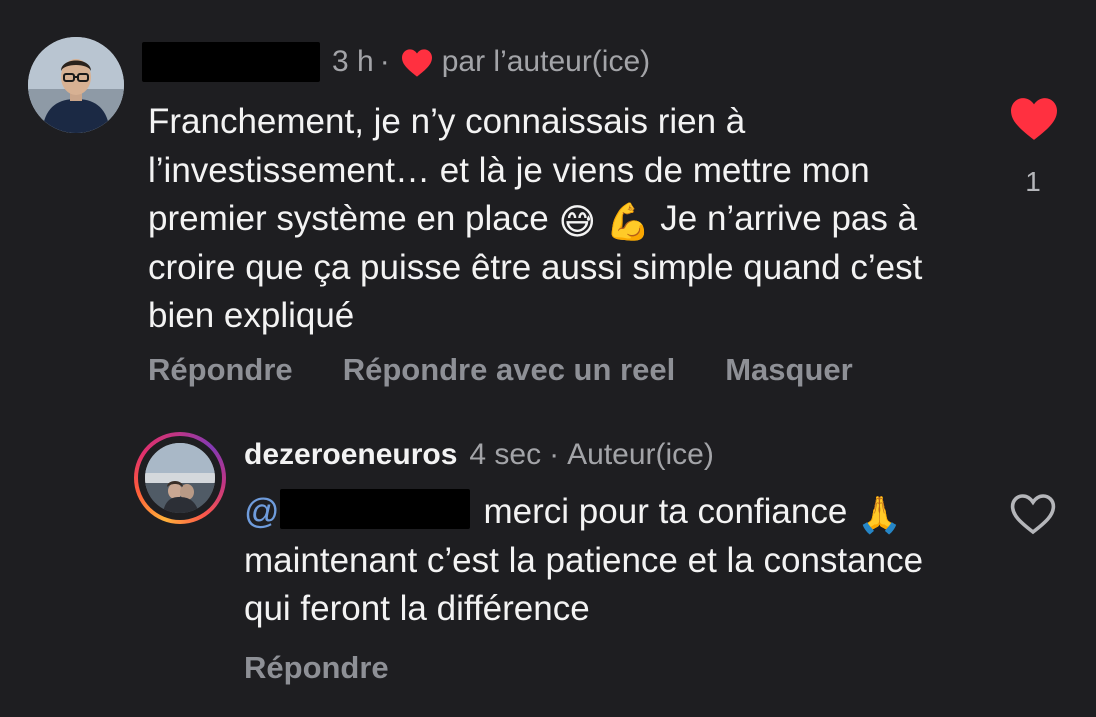  What do you see at coordinates (374, 509) in the screenshot?
I see `redacted-mention` at bounding box center [374, 509].